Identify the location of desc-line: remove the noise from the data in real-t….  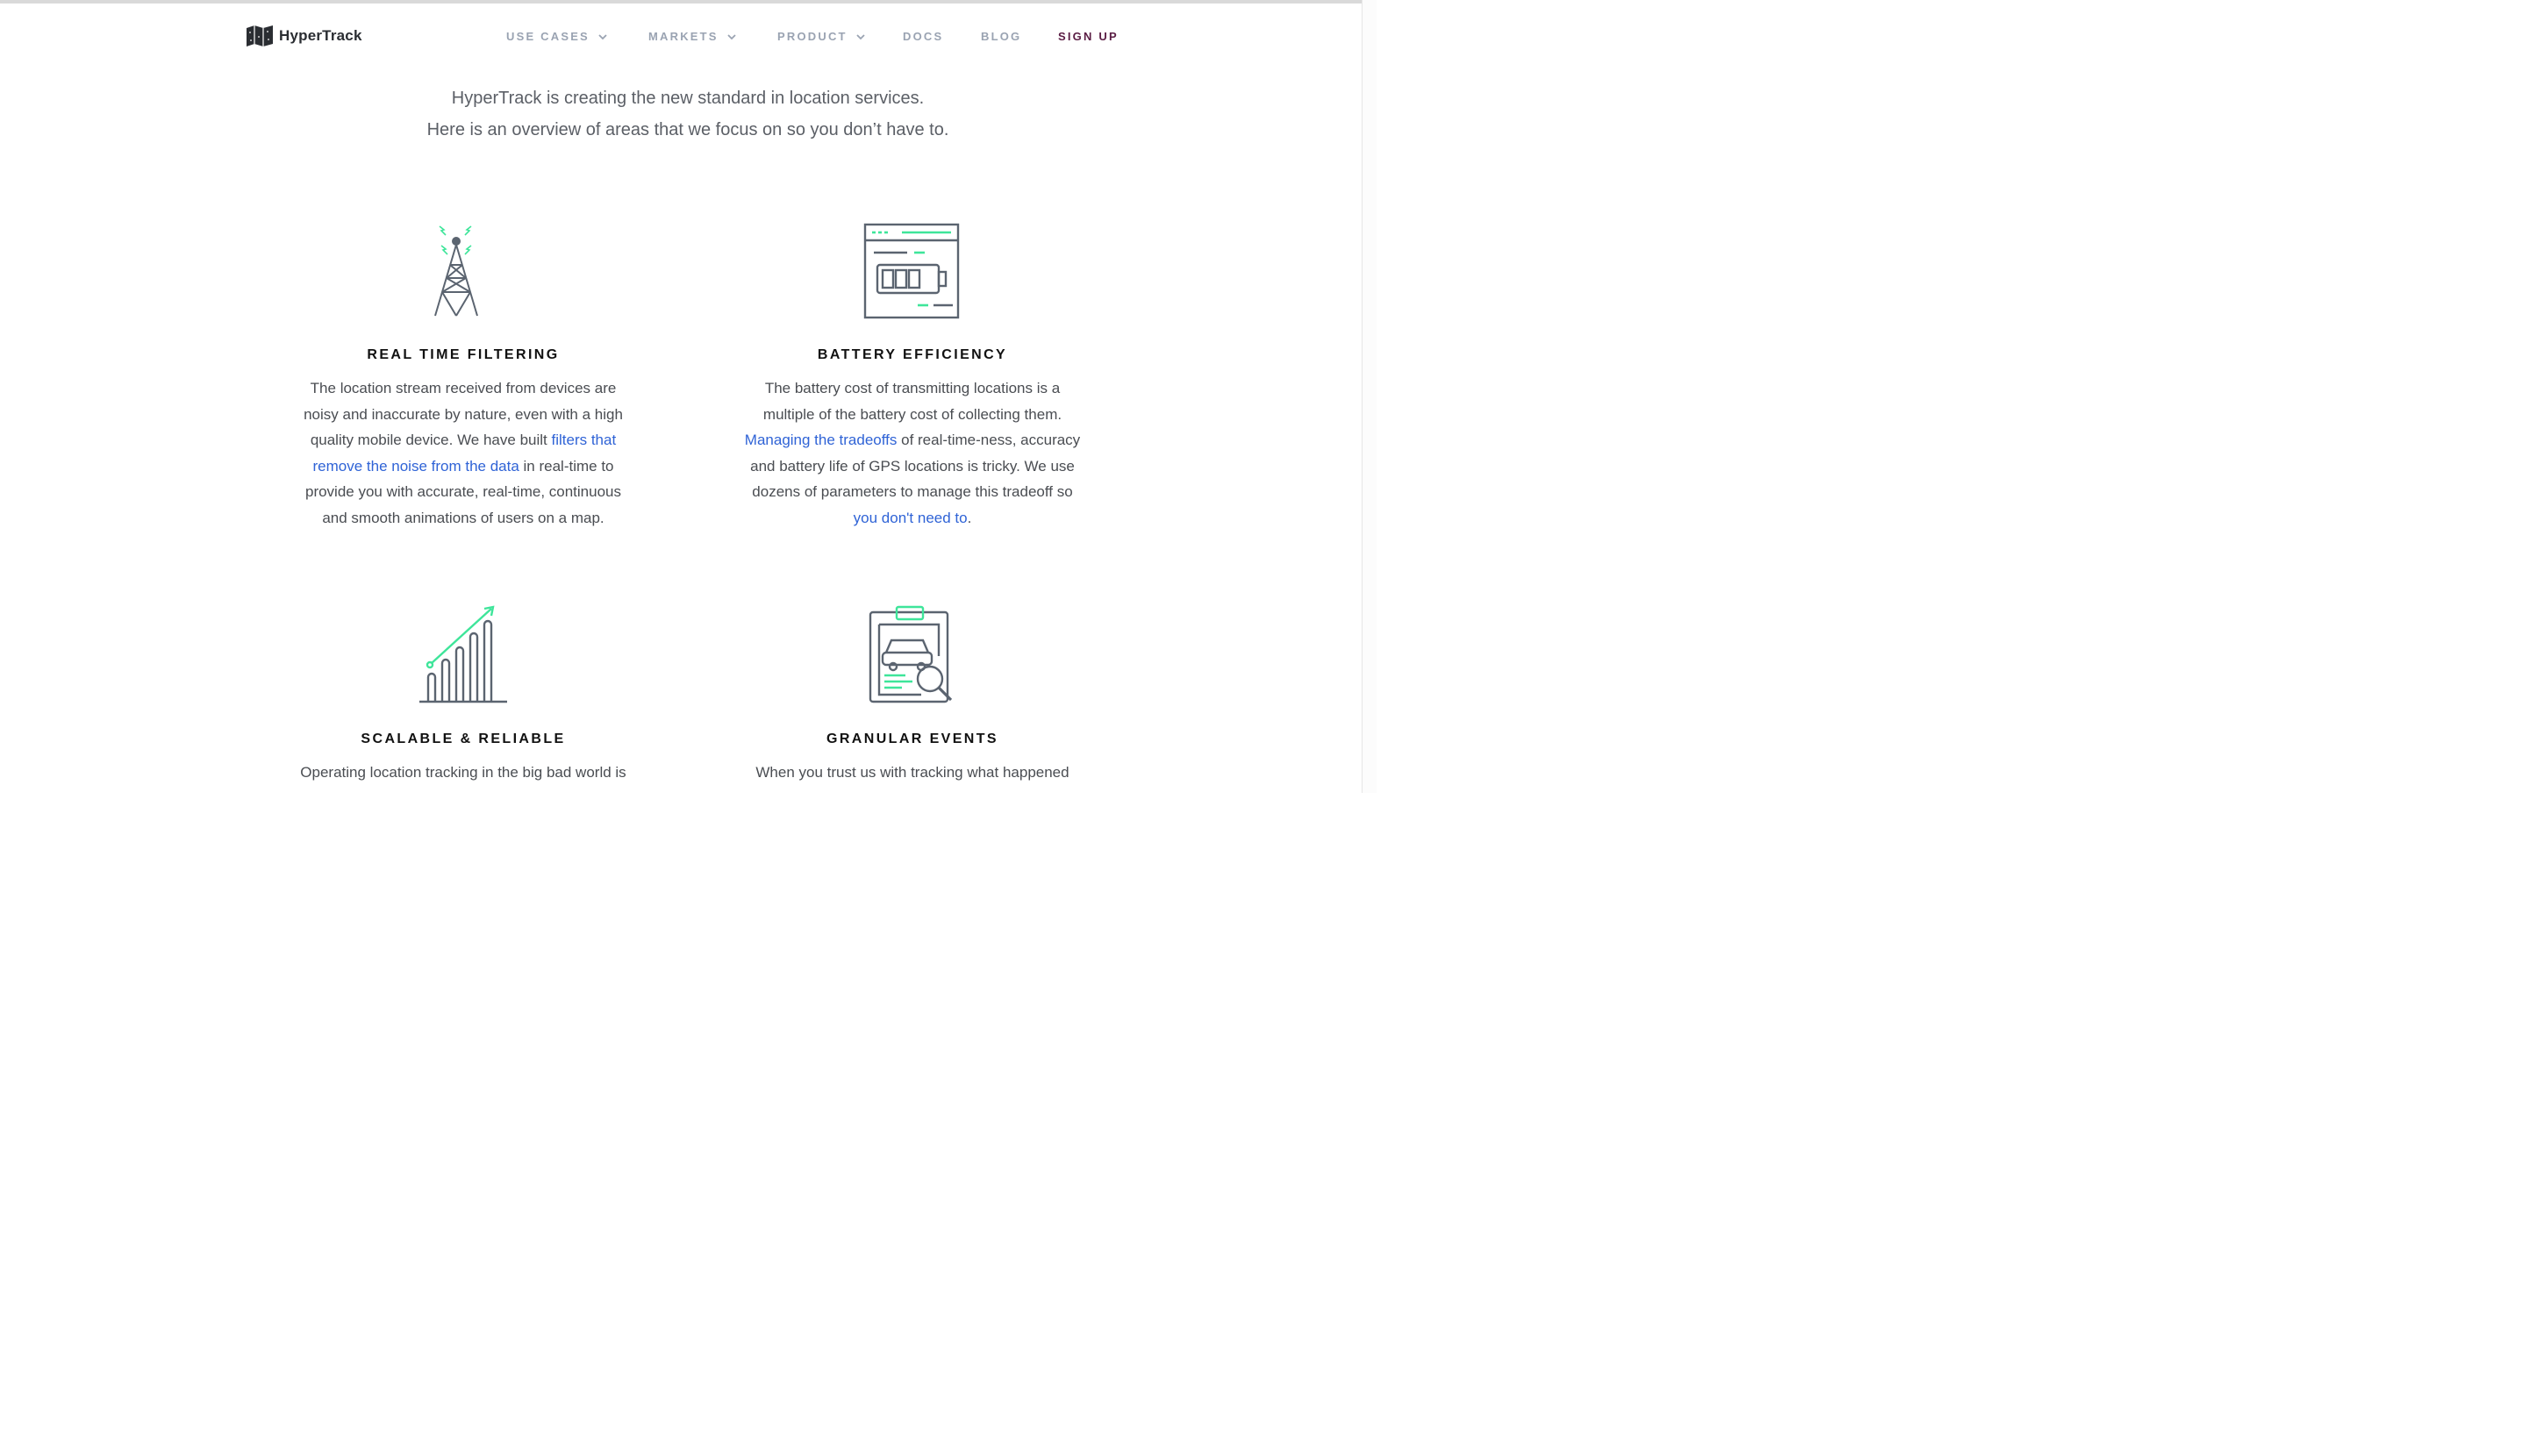
(463, 466).